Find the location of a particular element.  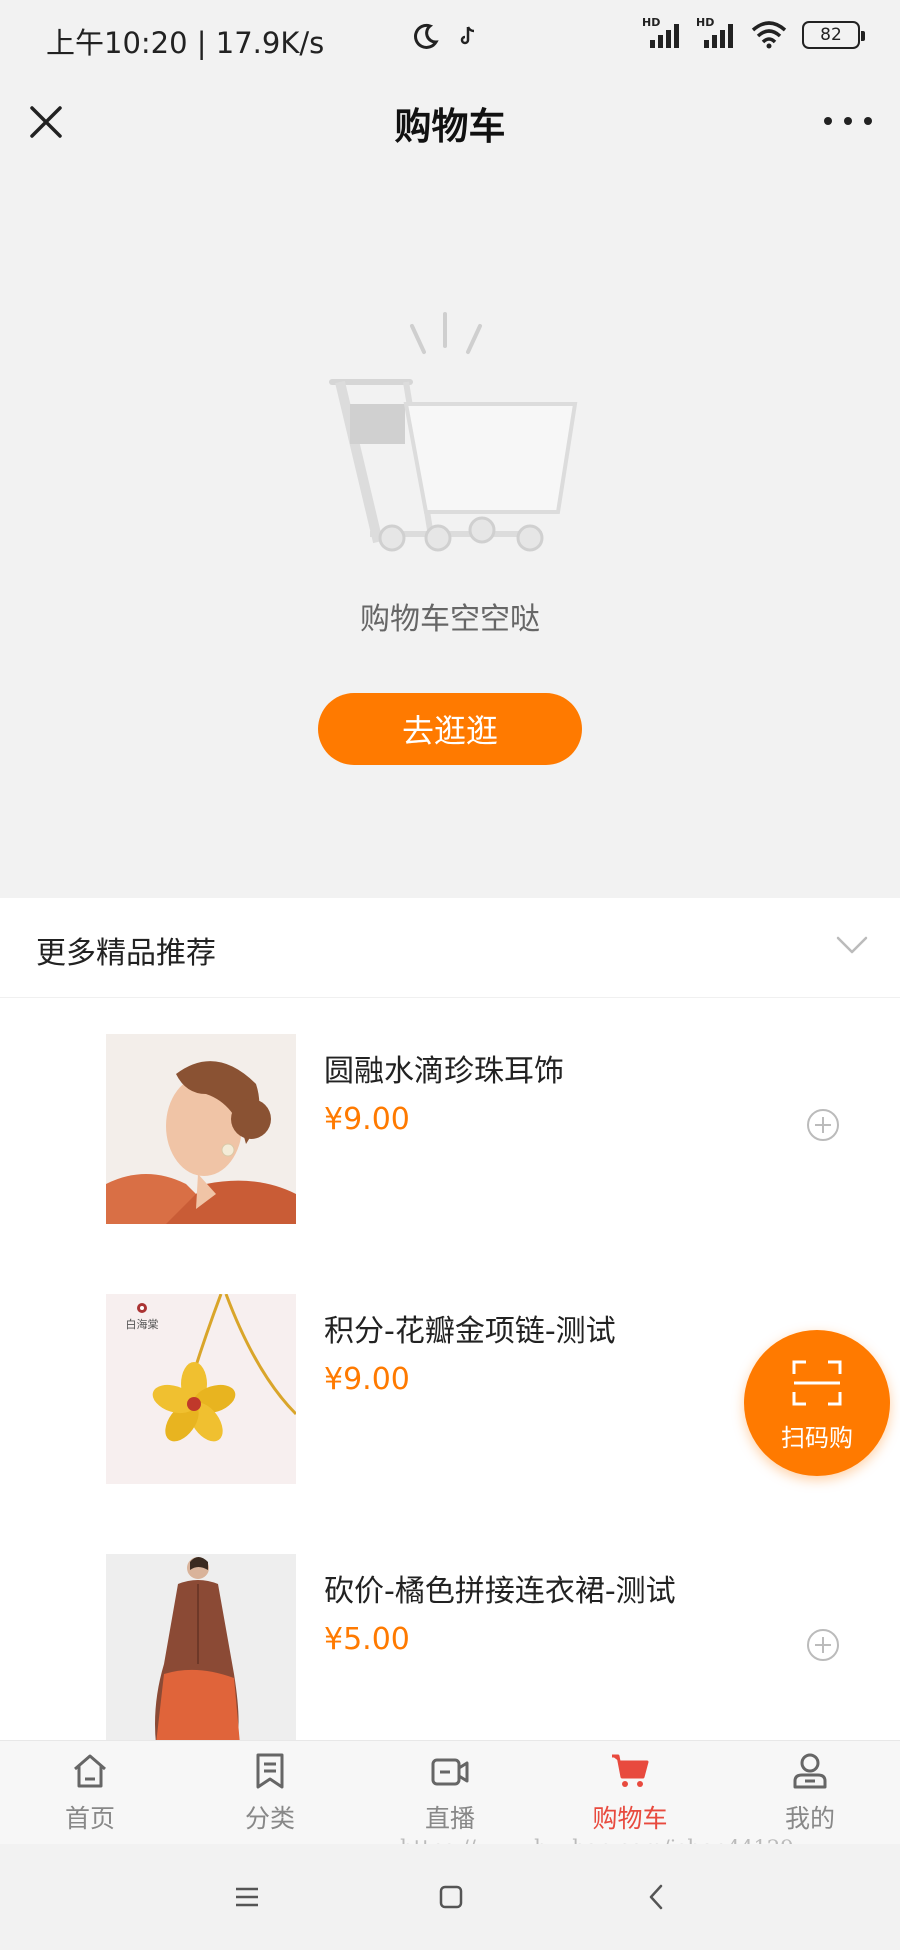

chevron-down-icon is located at coordinates (852, 945).